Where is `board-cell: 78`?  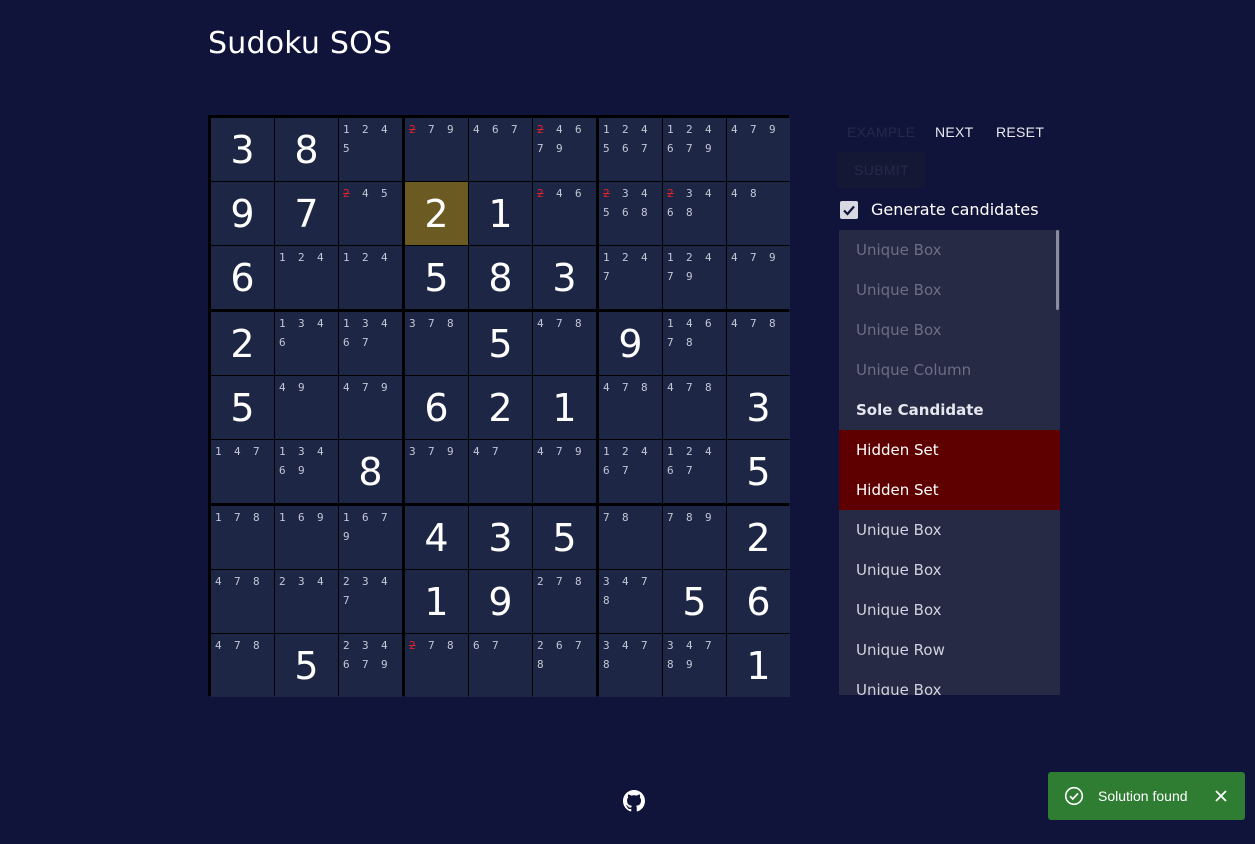
board-cell: 78 is located at coordinates (630, 537).